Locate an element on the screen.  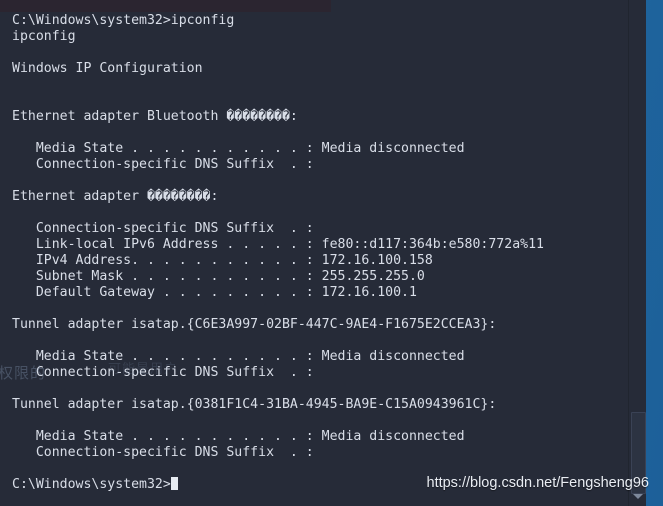
window-top-strip is located at coordinates (165, 6).